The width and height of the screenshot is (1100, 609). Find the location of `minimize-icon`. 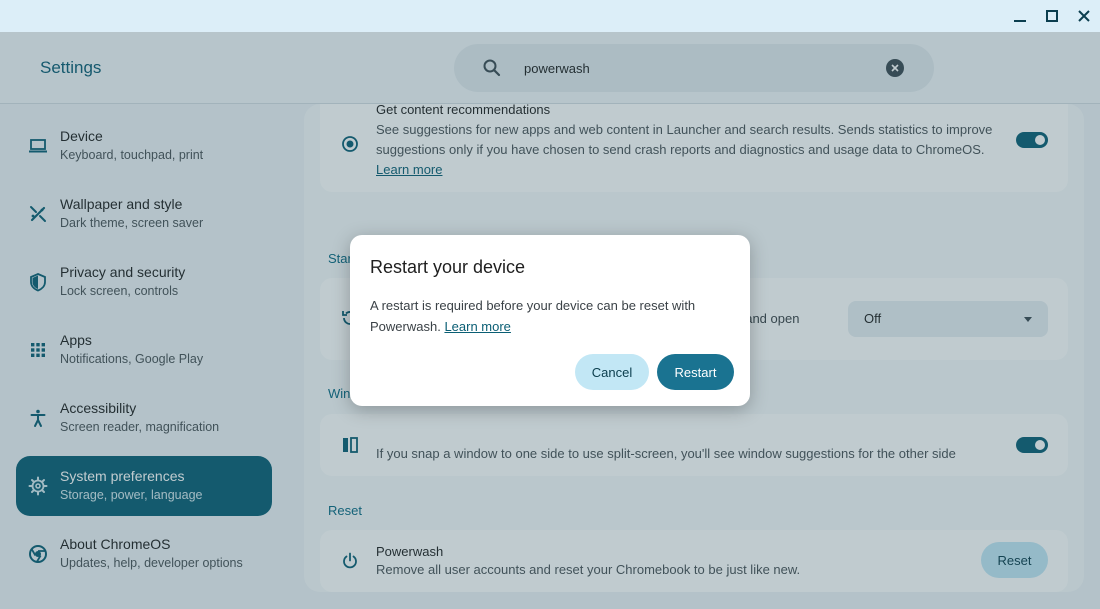

minimize-icon is located at coordinates (1020, 21).